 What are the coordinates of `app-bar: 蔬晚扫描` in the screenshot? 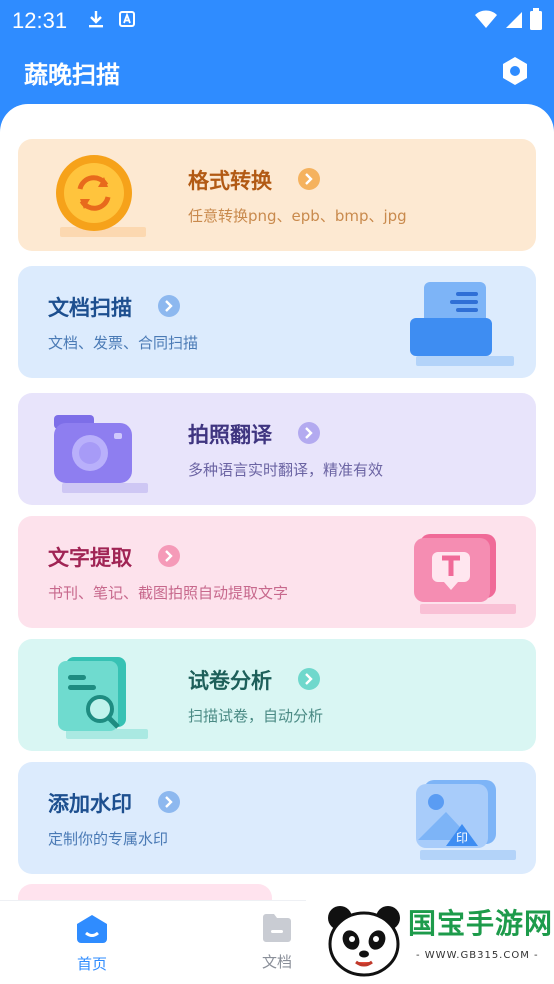 It's located at (277, 72).